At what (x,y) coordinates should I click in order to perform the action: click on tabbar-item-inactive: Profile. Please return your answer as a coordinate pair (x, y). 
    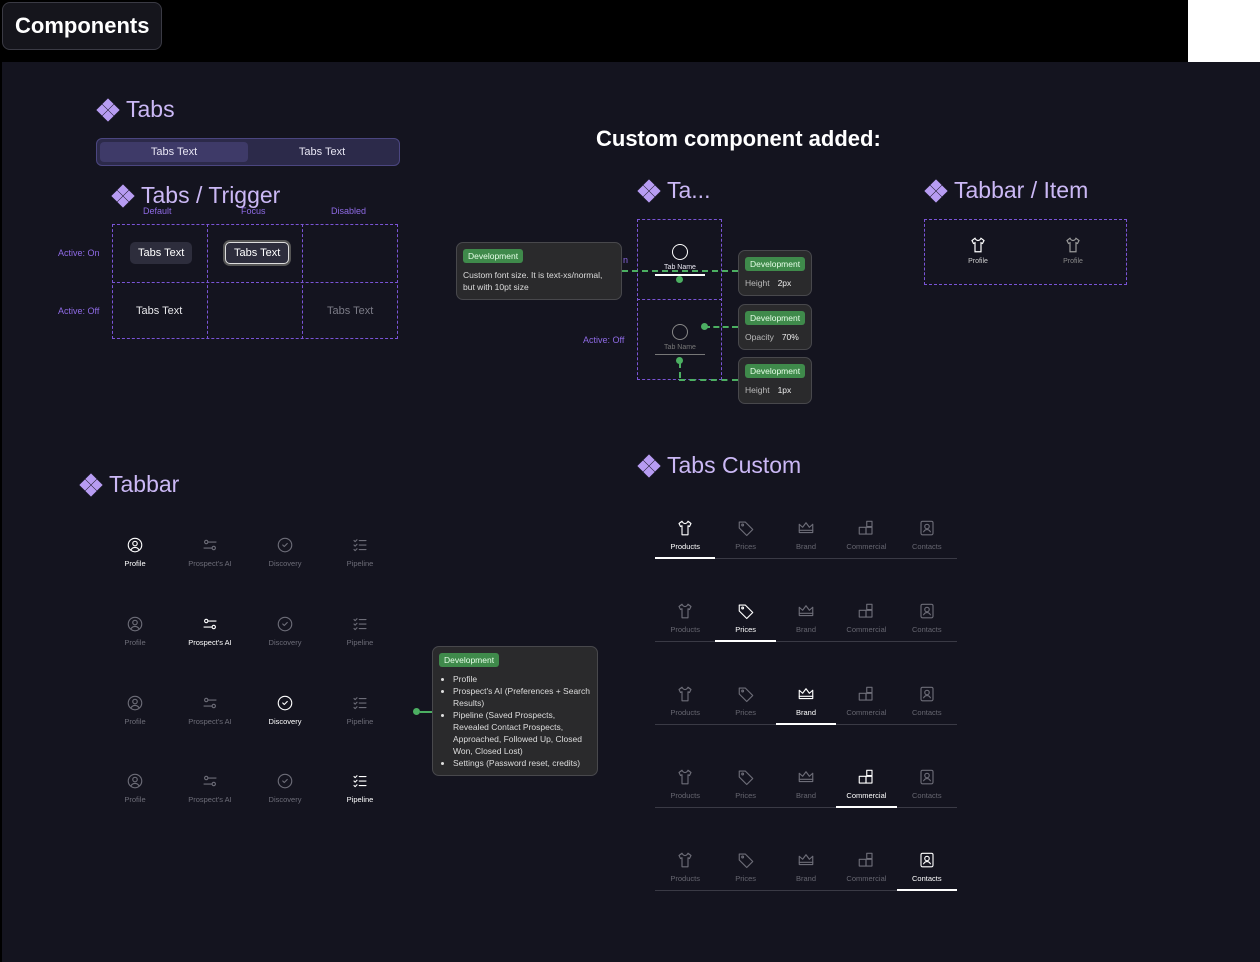
    Looking at the image, I should click on (1073, 250).